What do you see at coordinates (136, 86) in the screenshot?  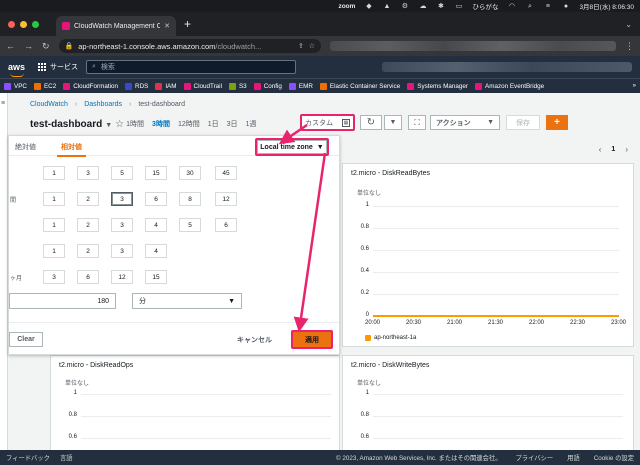 I see `favorite-rds: RDS` at bounding box center [136, 86].